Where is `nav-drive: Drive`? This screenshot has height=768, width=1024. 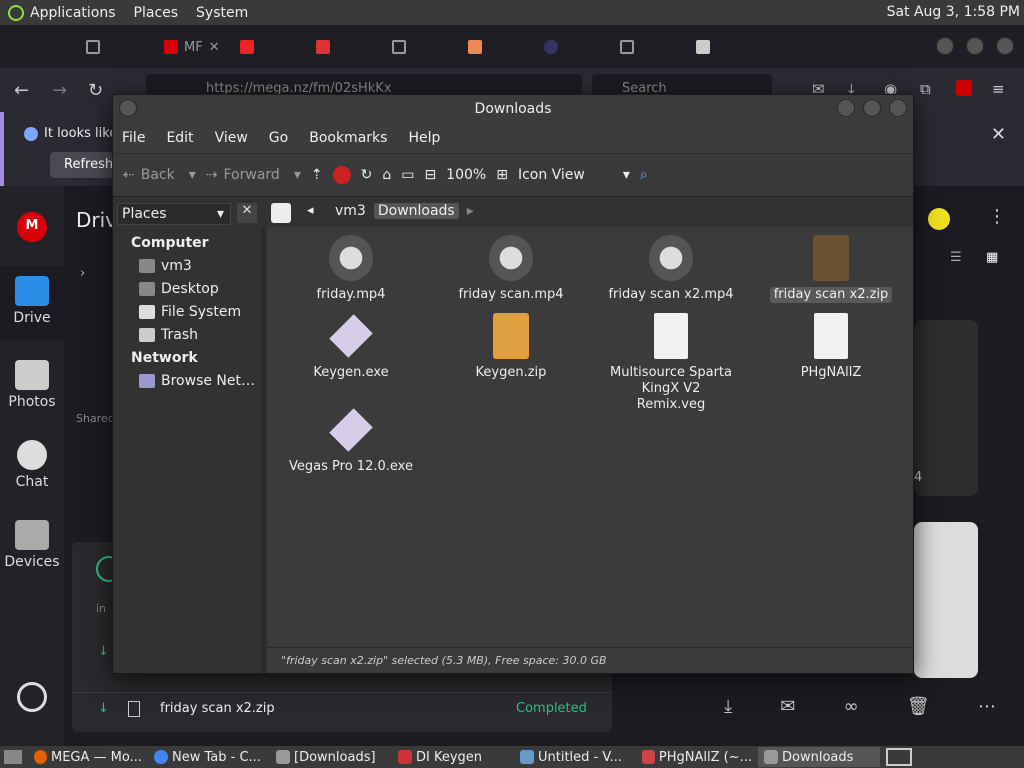
nav-drive: Drive is located at coordinates (32, 303).